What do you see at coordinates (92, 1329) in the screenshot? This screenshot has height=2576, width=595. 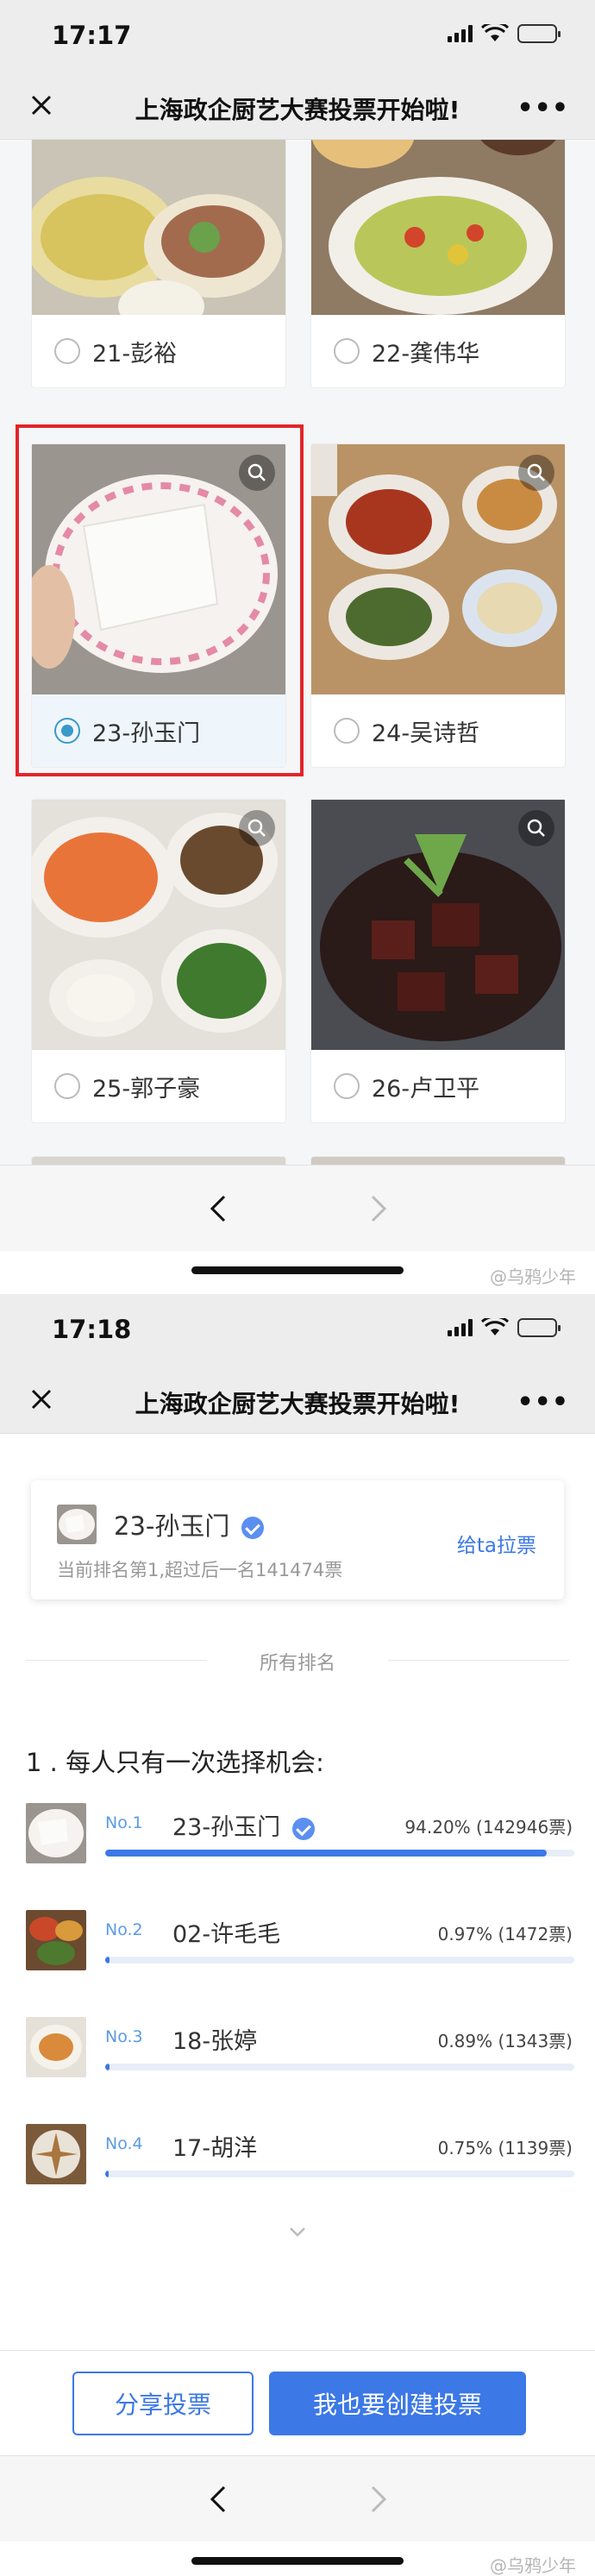 I see `status-time: 17:18` at bounding box center [92, 1329].